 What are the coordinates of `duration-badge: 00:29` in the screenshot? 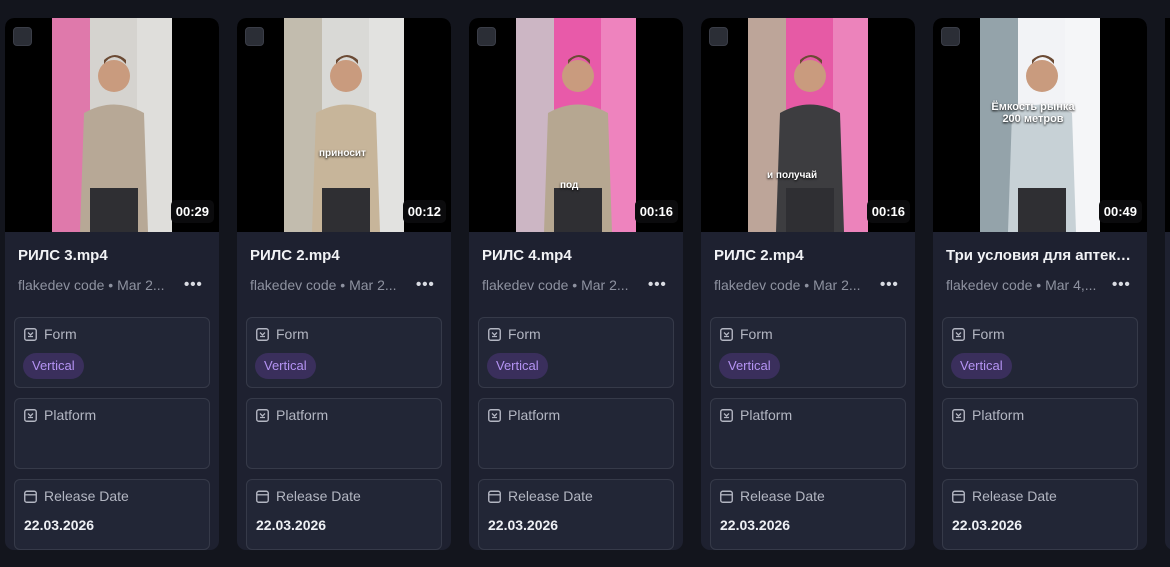 It's located at (192, 211).